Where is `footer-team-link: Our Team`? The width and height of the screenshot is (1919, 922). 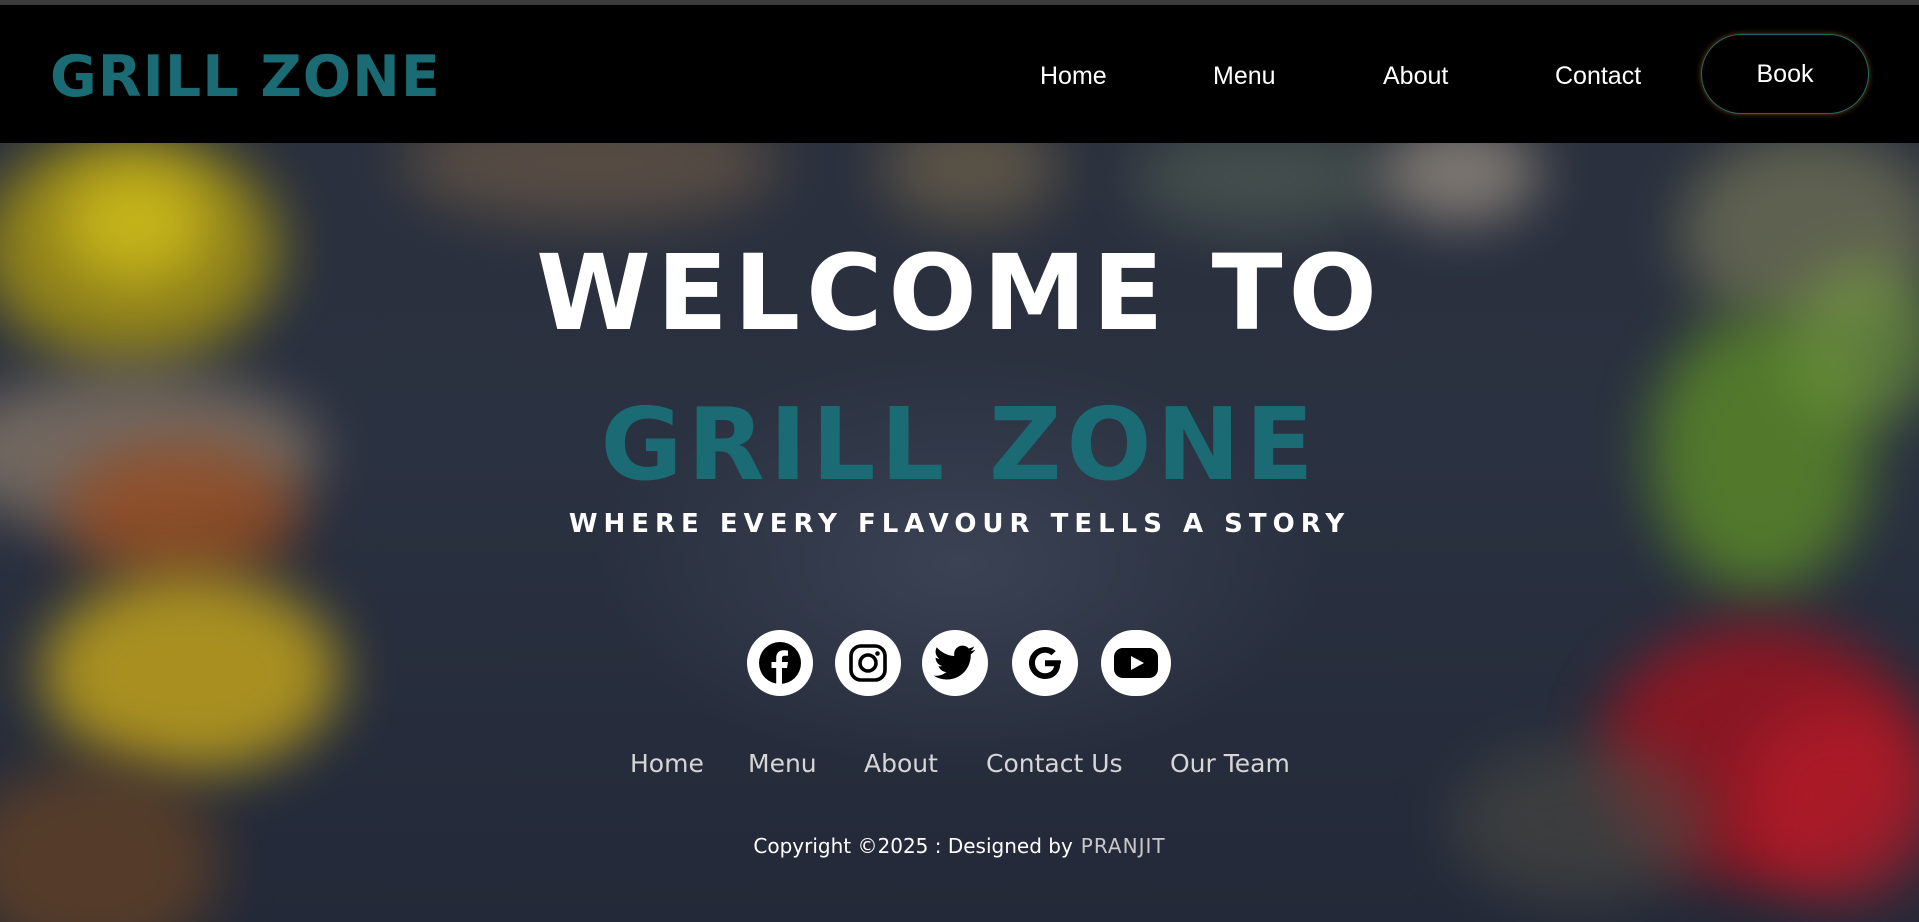
footer-team-link: Our Team is located at coordinates (1230, 764).